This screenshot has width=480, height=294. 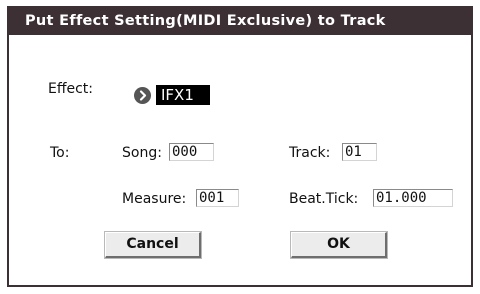 What do you see at coordinates (191, 152) in the screenshot?
I see `song-field: 000` at bounding box center [191, 152].